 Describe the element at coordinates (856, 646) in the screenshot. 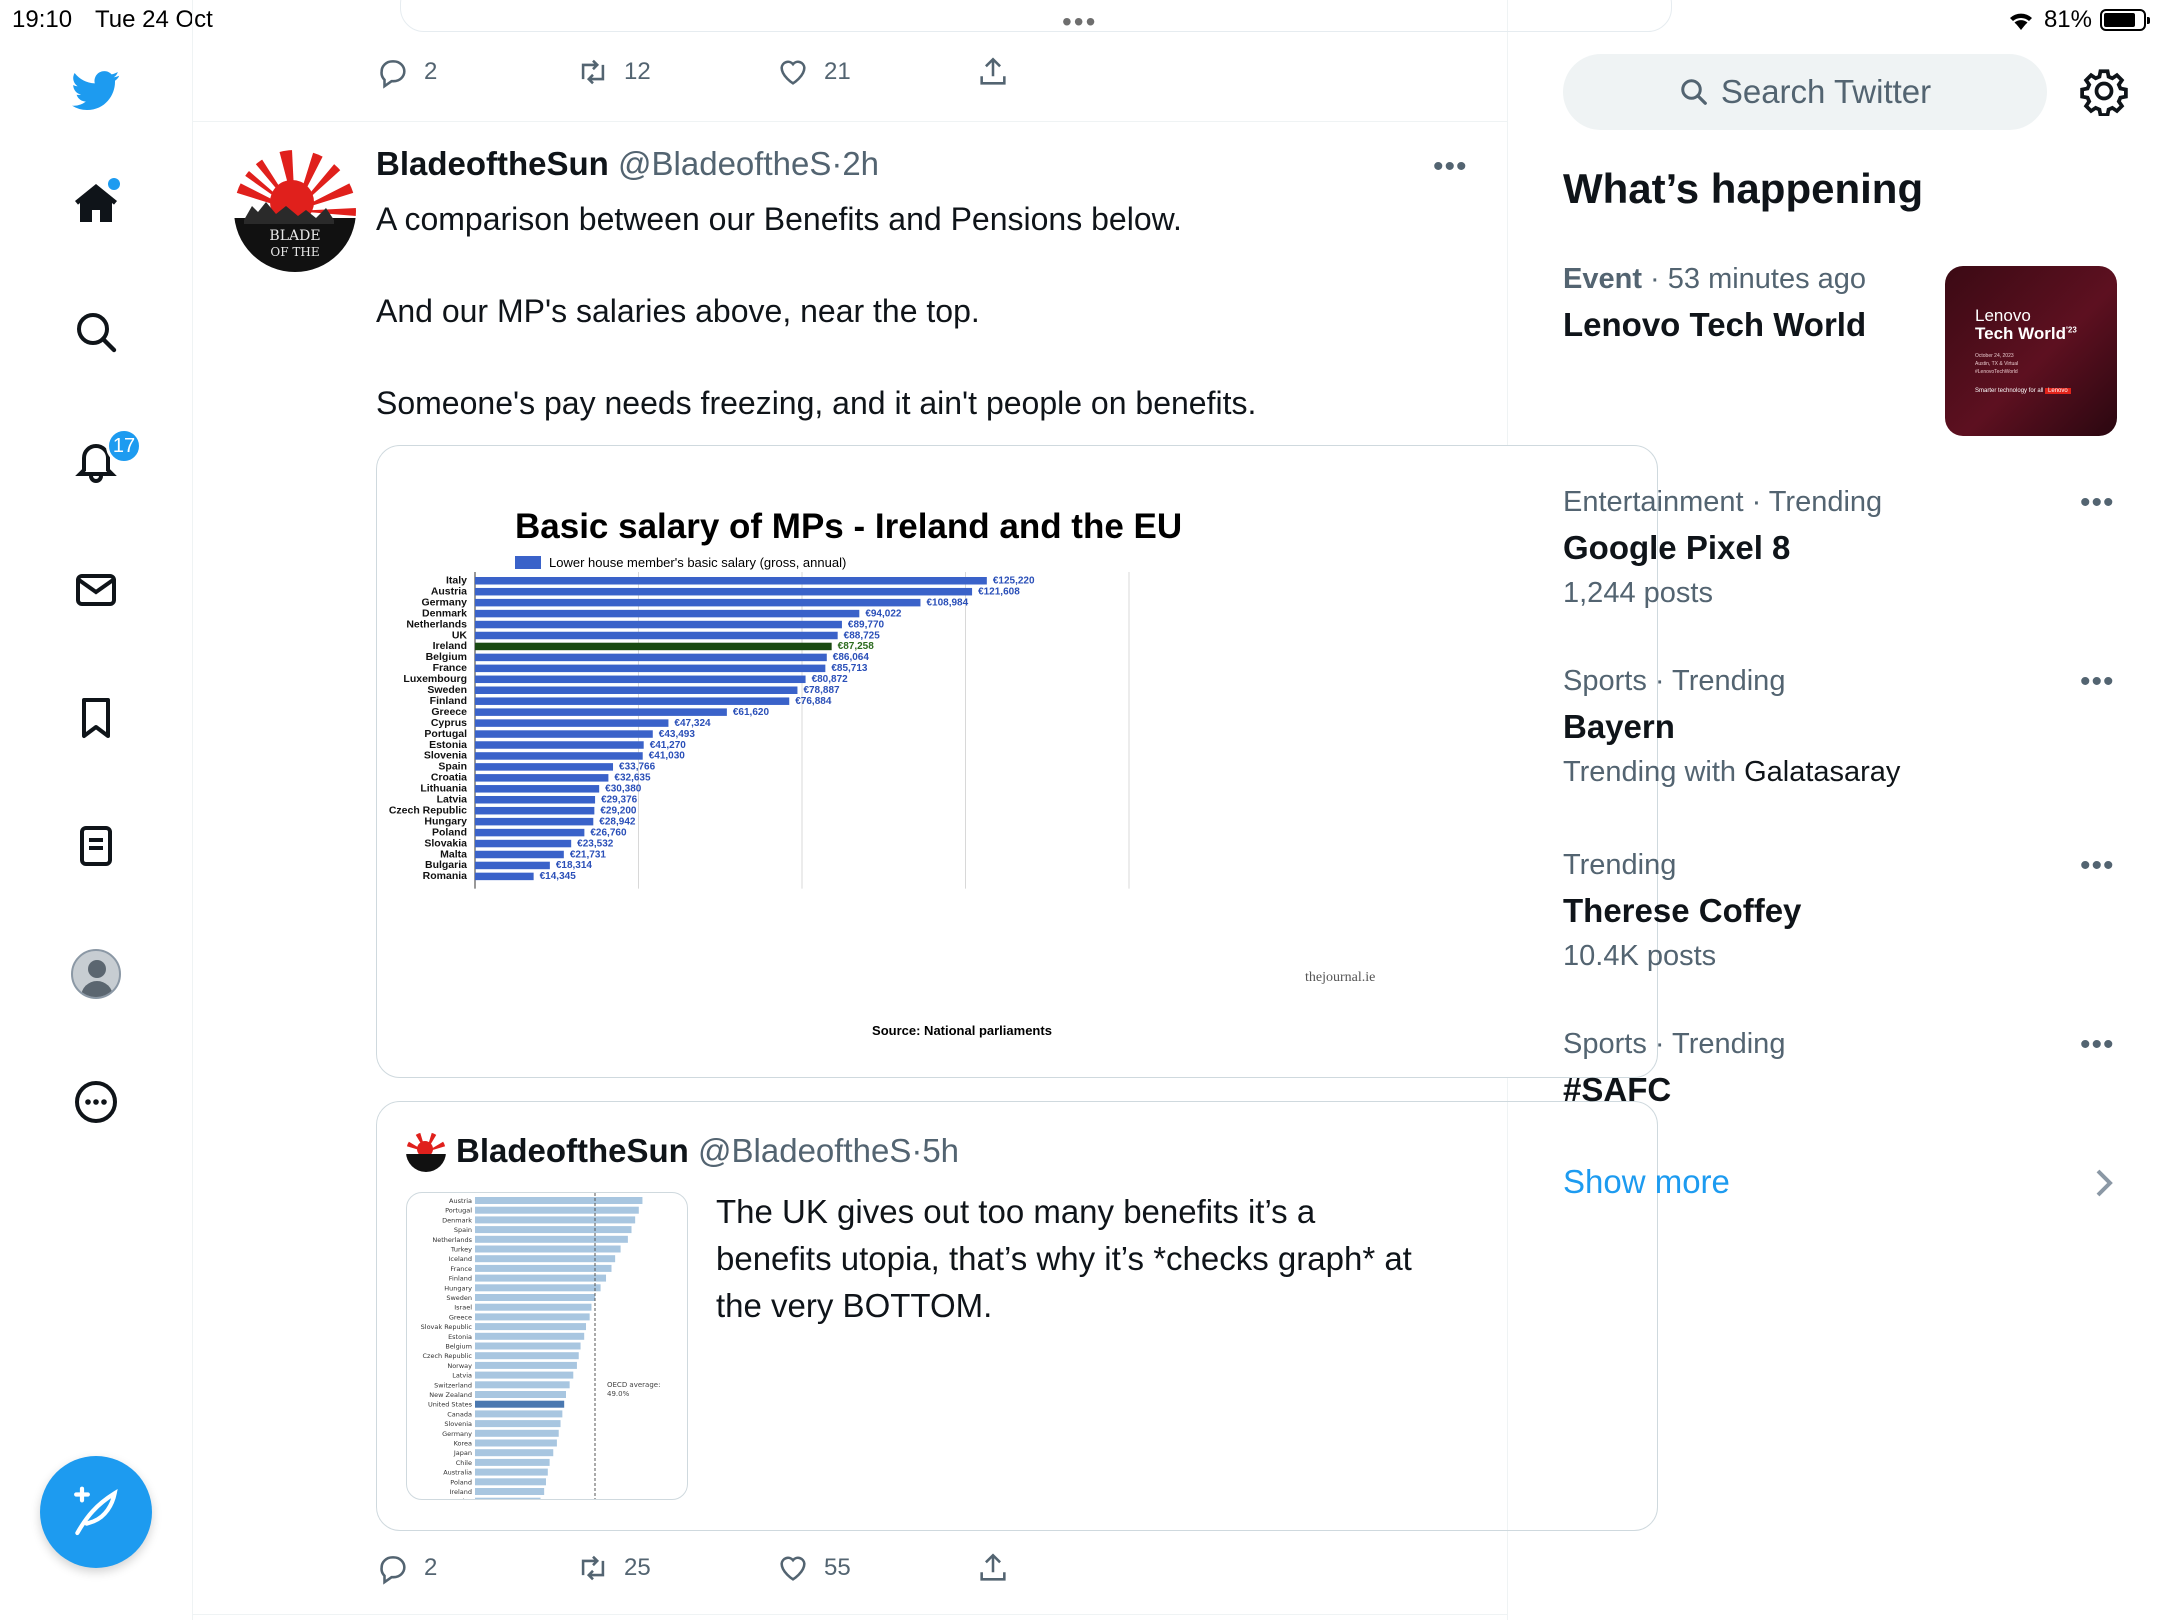

I see `value-label: €87,258` at that location.